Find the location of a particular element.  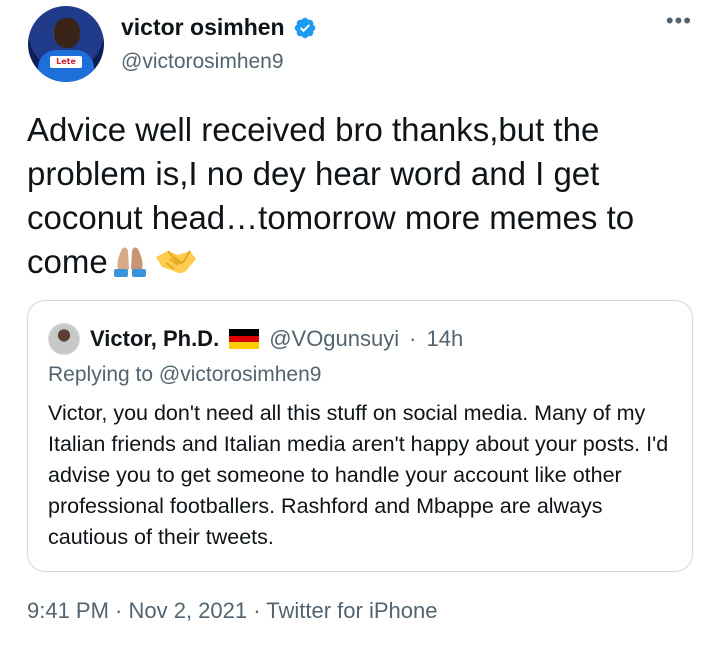

verified-badge-icon is located at coordinates (304, 27).